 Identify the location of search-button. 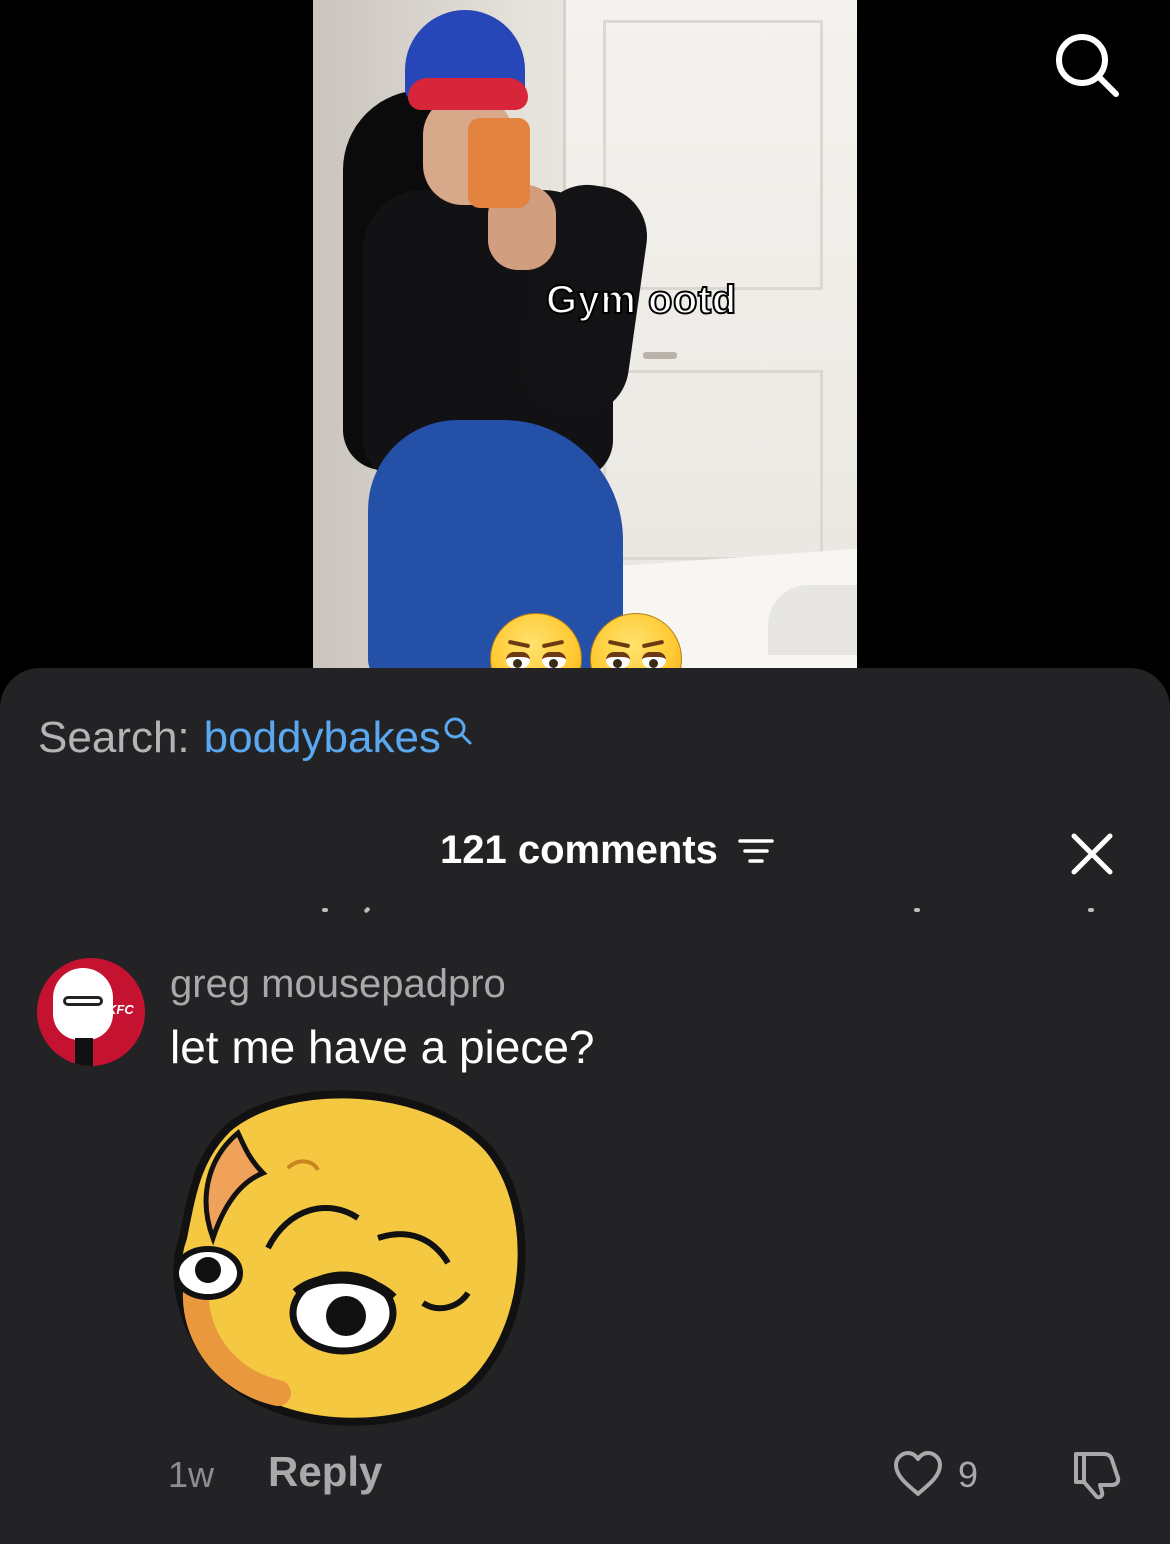
(1087, 65).